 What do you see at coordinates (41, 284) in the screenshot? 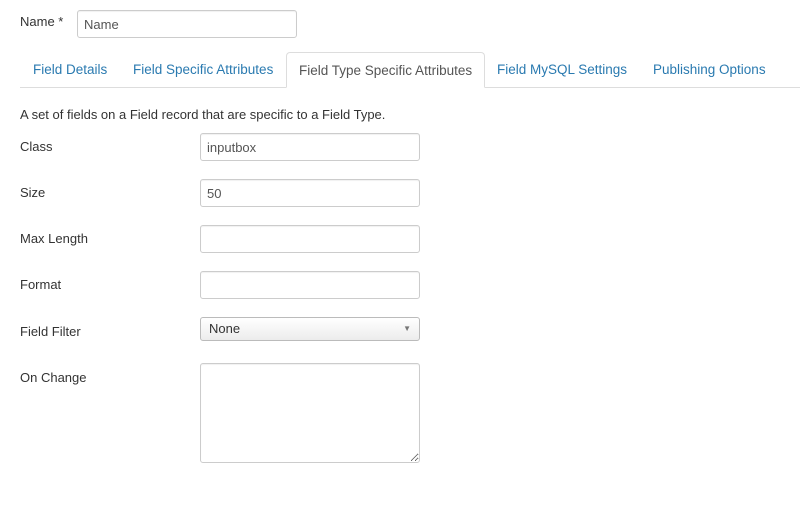
I see `format-label: Format` at bounding box center [41, 284].